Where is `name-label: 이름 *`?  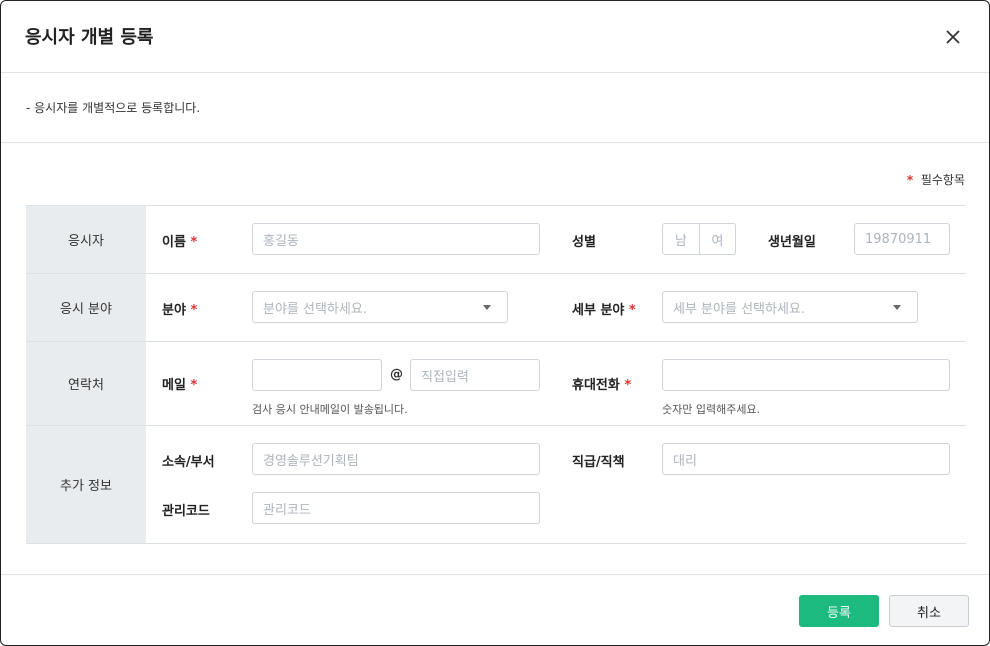 name-label: 이름 * is located at coordinates (180, 242).